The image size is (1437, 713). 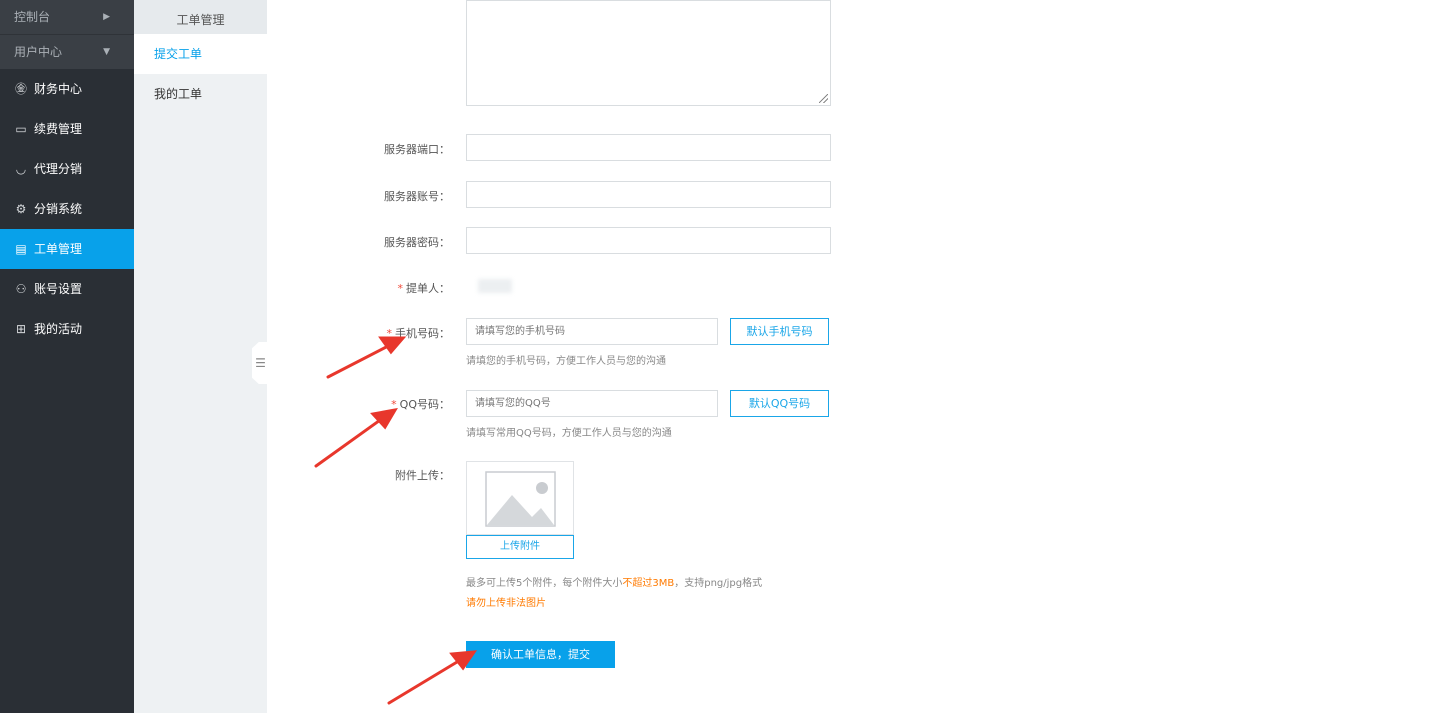 I want to click on resize-handle-icon, so click(x=823, y=98).